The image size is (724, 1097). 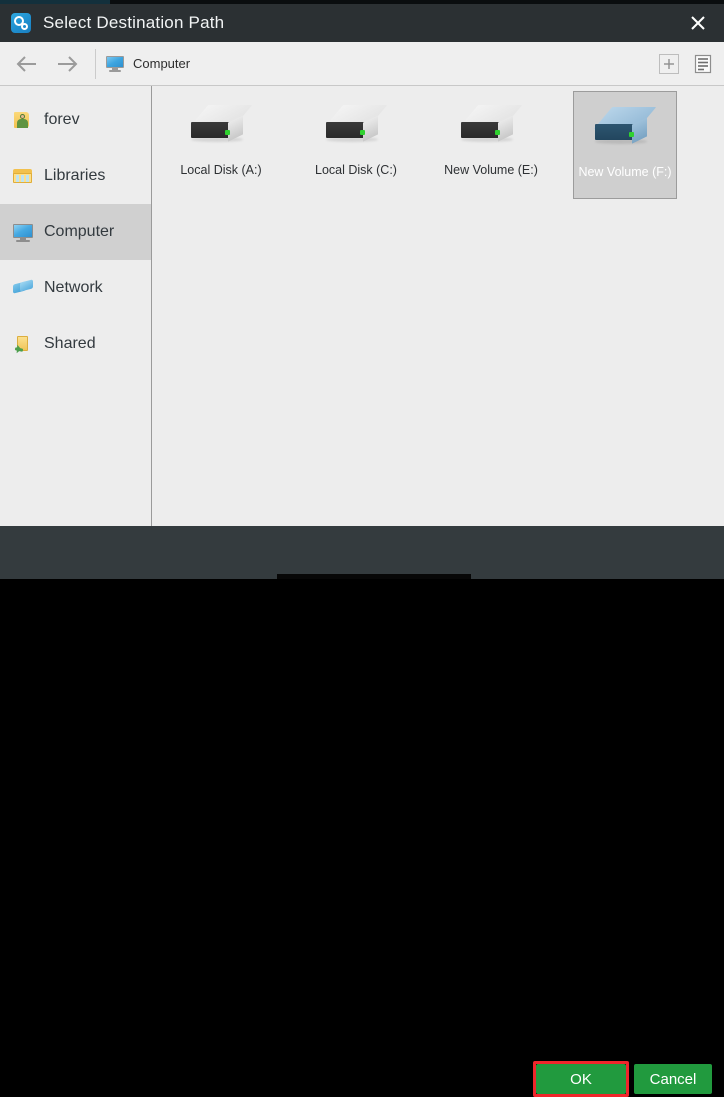 What do you see at coordinates (67, 64) in the screenshot?
I see `forward-button` at bounding box center [67, 64].